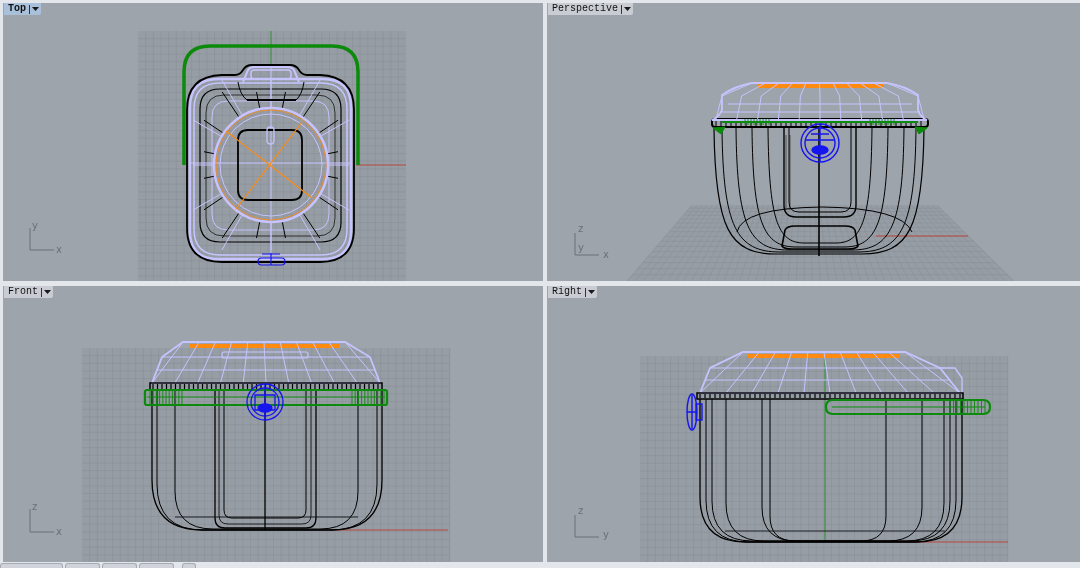  Describe the element at coordinates (28, 292) in the screenshot. I see `viewport-title-button: Front` at that location.